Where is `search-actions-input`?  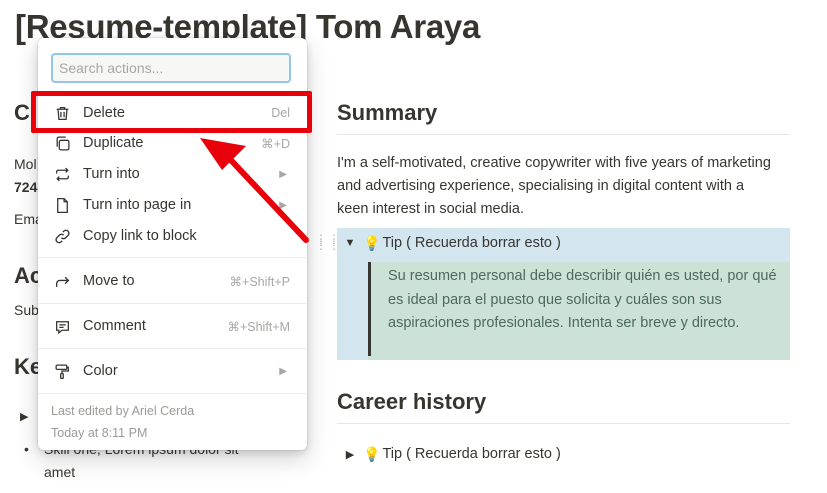
search-actions-input is located at coordinates (171, 68).